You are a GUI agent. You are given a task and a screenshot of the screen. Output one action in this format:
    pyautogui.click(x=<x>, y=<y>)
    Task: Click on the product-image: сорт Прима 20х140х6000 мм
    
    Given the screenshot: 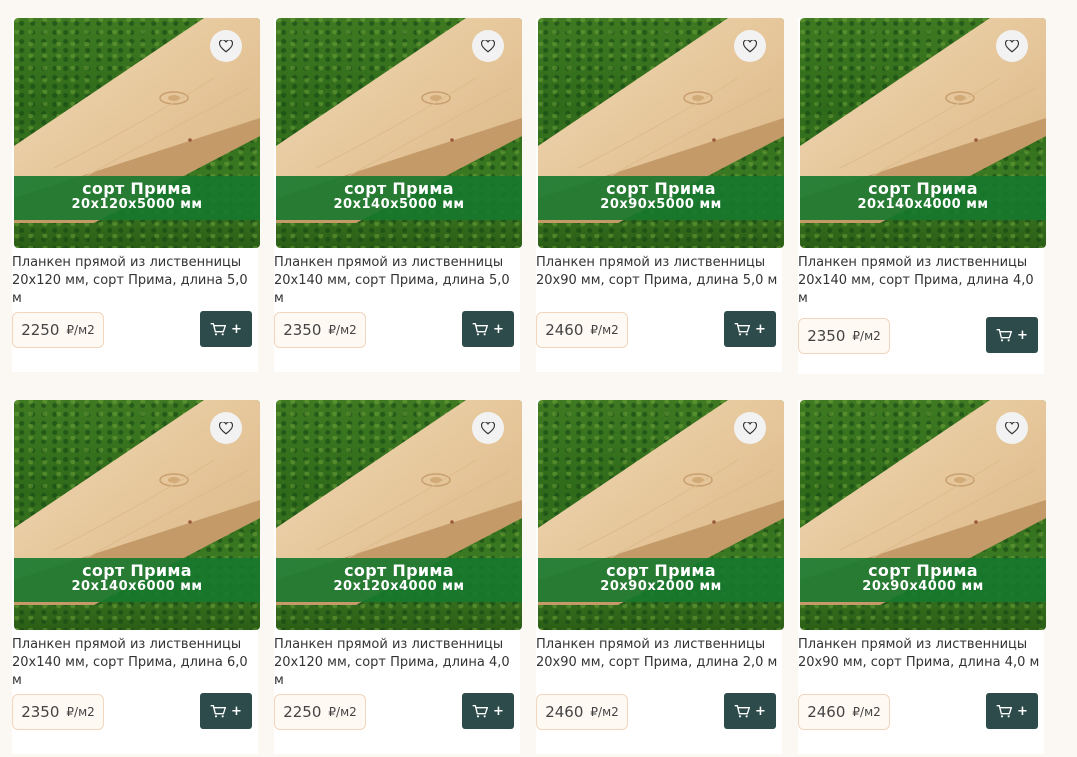 What is the action you would take?
    pyautogui.click(x=137, y=515)
    